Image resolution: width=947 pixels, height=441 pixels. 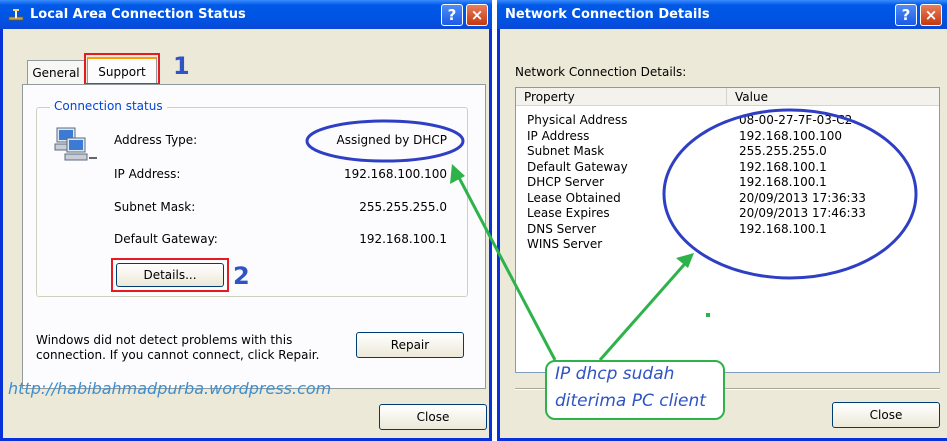 I want to click on detail-row-property: Lease Obtained, so click(x=574, y=198).